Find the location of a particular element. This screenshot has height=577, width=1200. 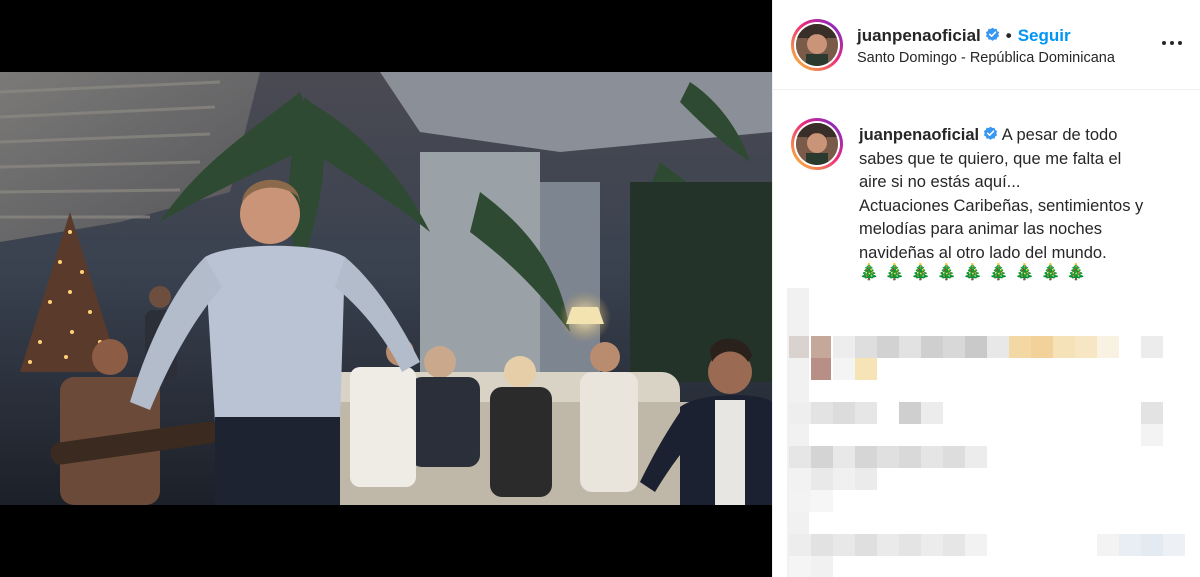

header-user-line: juanpenaoficial • Seguir is located at coordinates (964, 36).